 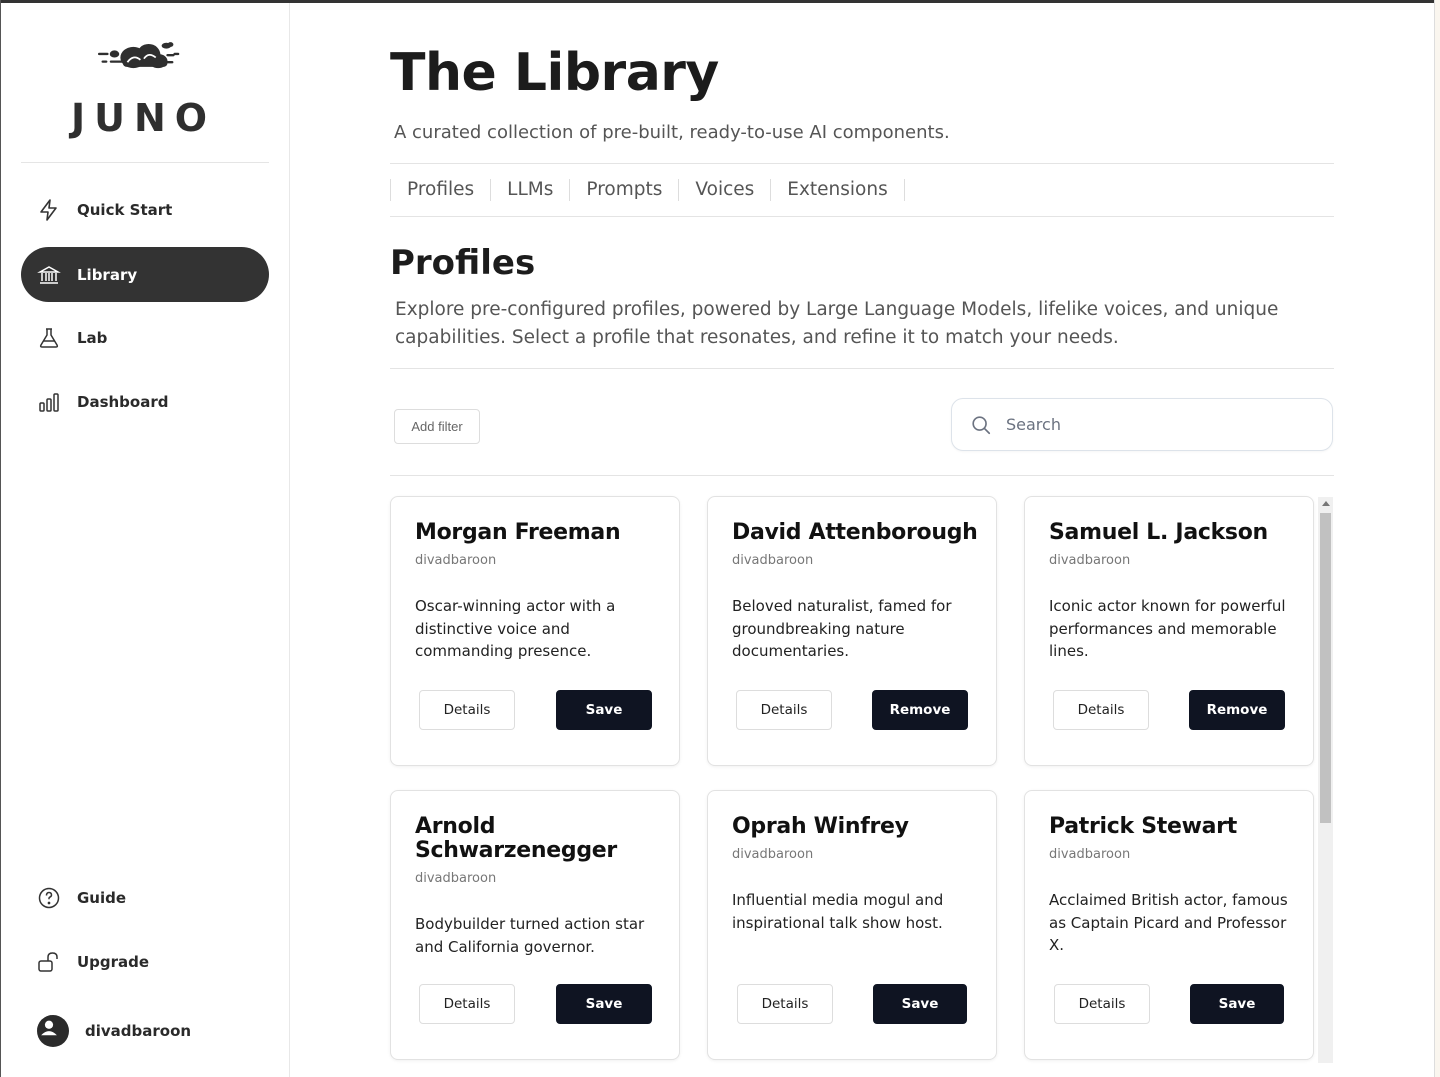 I want to click on sidebar-item-library: Library, so click(x=145, y=274).